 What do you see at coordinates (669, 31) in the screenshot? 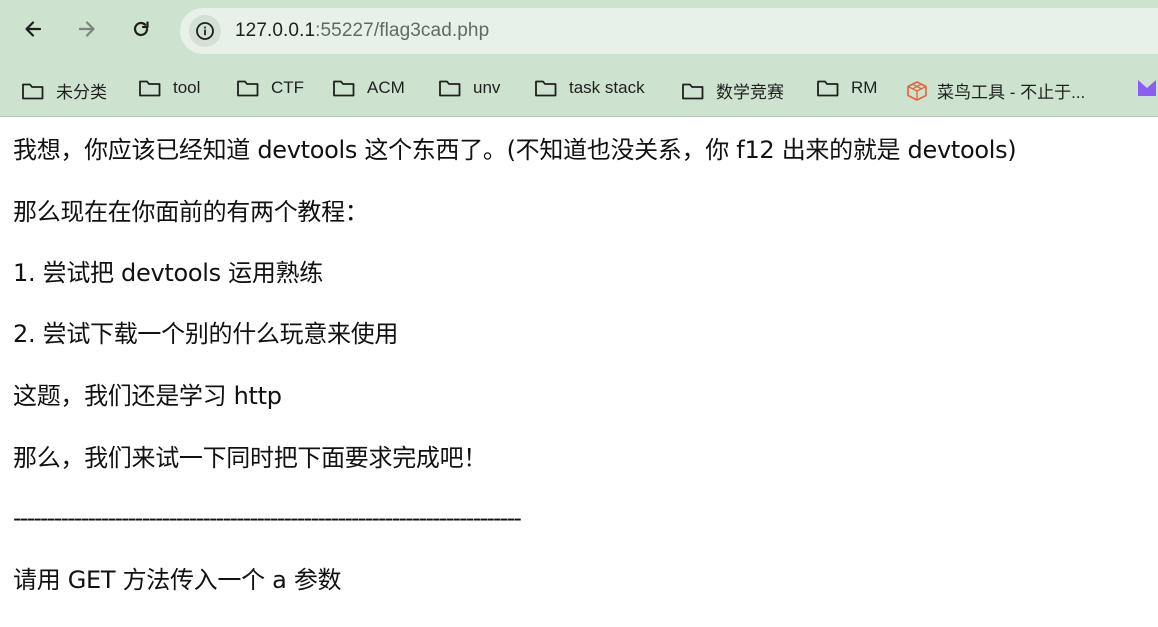
I see `address-bar: 127.0.0.1:55227/flag3cad.php` at bounding box center [669, 31].